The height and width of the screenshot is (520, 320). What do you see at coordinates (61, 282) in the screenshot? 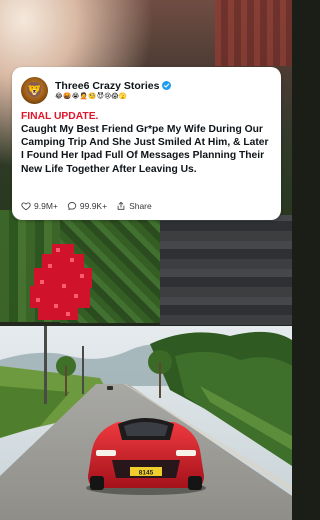
I see `red-berry-bush` at bounding box center [61, 282].